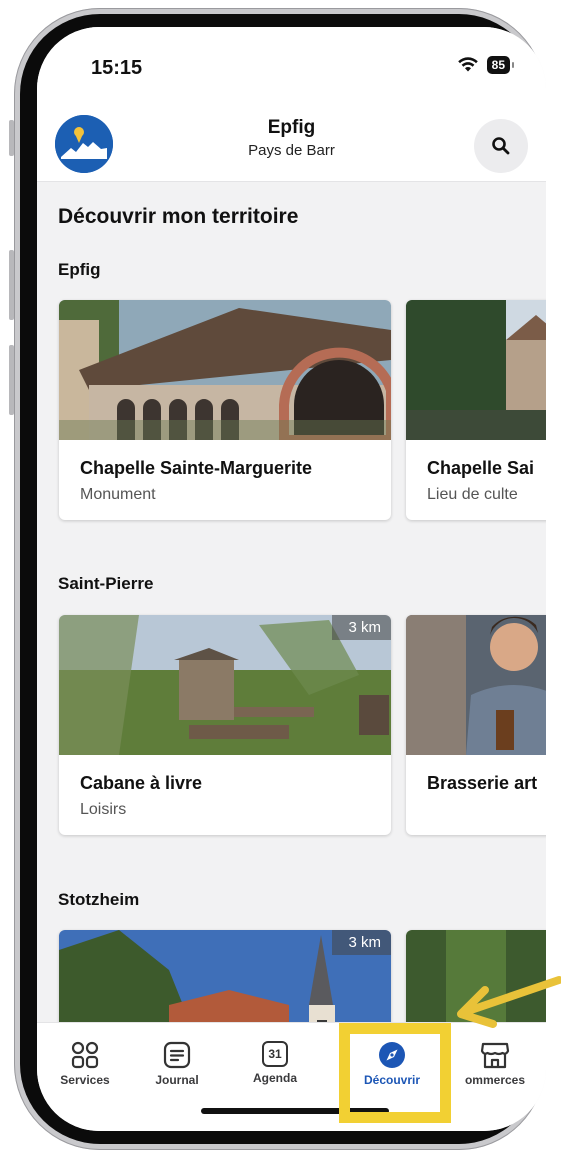 The width and height of the screenshot is (561, 1157). What do you see at coordinates (291, 127) in the screenshot?
I see `header-title: Epfig` at bounding box center [291, 127].